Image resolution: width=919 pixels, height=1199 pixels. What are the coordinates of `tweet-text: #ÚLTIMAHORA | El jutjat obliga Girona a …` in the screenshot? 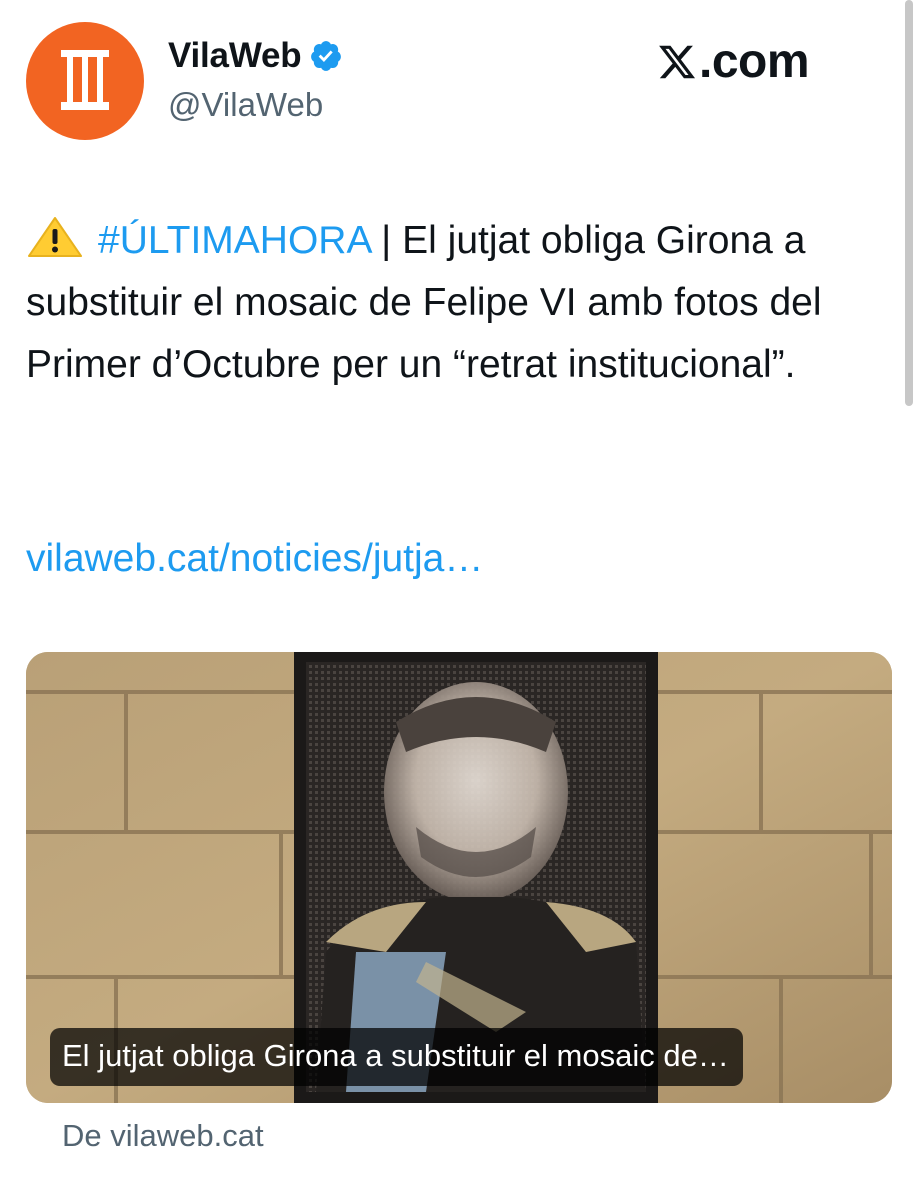 It's located at (466, 303).